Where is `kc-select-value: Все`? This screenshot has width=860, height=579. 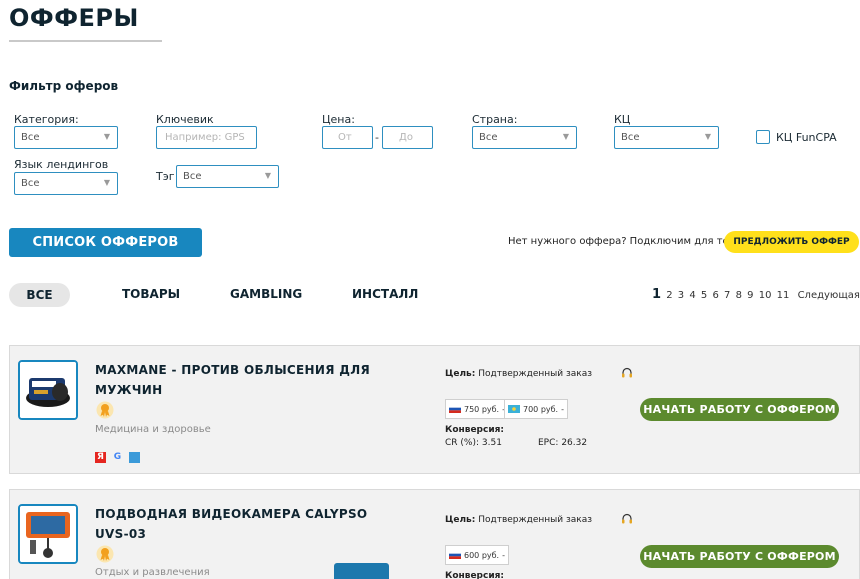
kc-select-value: Все is located at coordinates (630, 137).